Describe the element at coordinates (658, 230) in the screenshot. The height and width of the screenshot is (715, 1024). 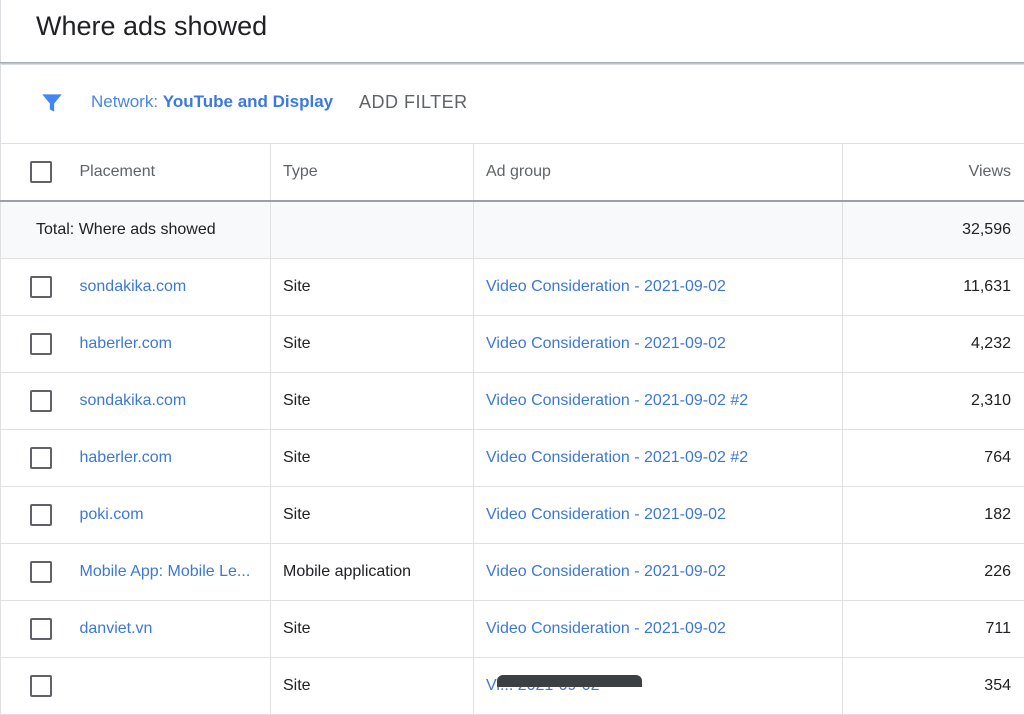
I see `total-ad-group-cell` at that location.